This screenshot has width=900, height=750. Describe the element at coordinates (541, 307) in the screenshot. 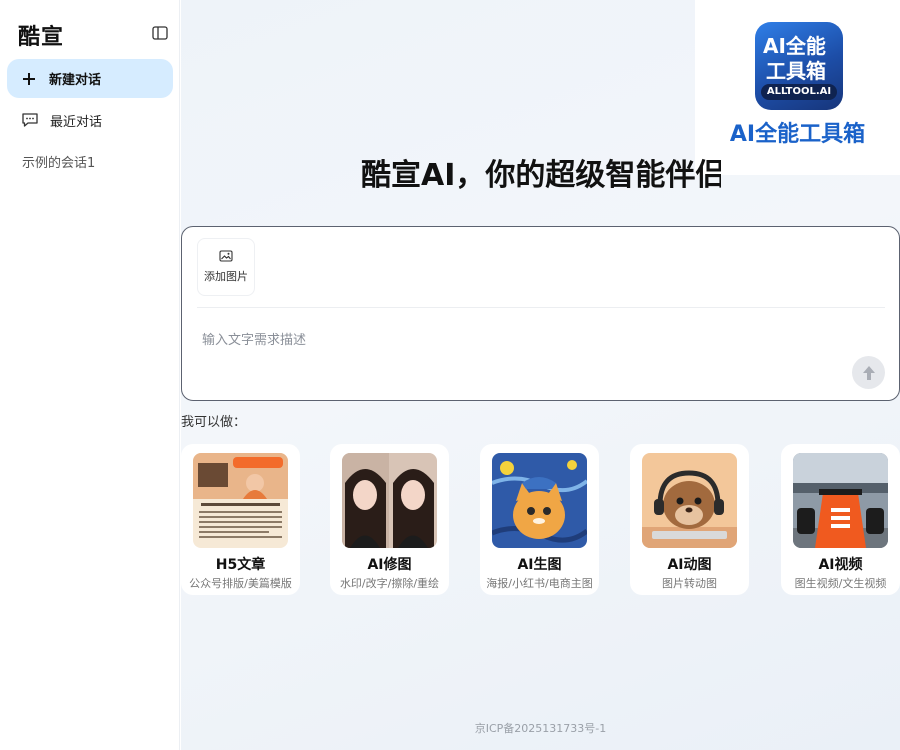

I see `composer-divider` at that location.